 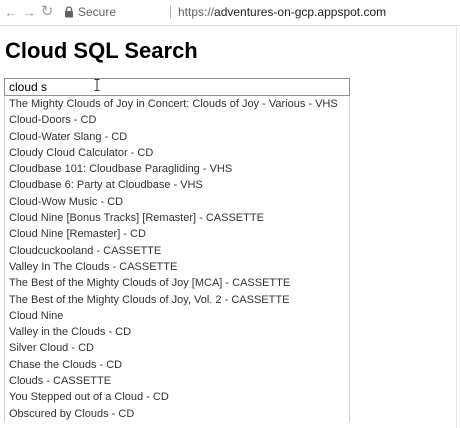 I want to click on suggestion-item: Cloud-Doors - CD, so click(x=177, y=120).